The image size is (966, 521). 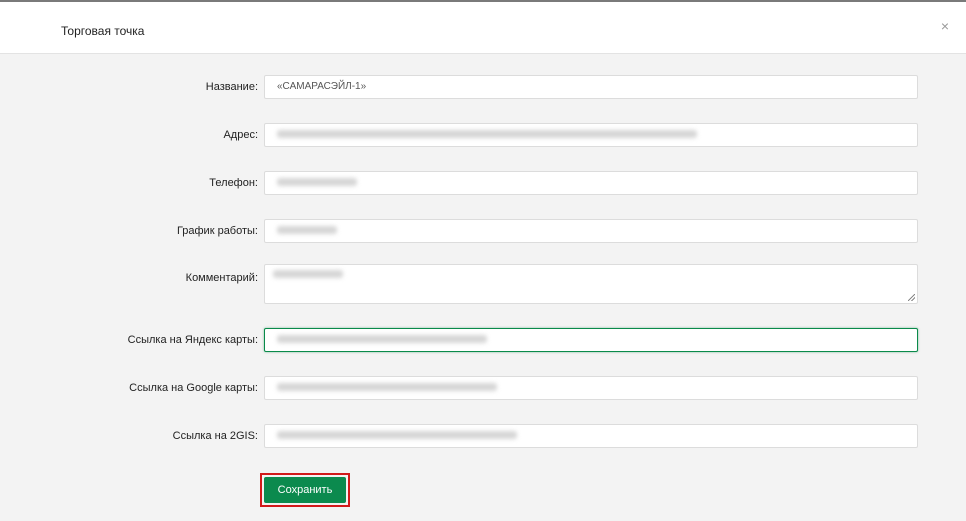 I want to click on save-button-highlight: Сохранить, so click(x=305, y=490).